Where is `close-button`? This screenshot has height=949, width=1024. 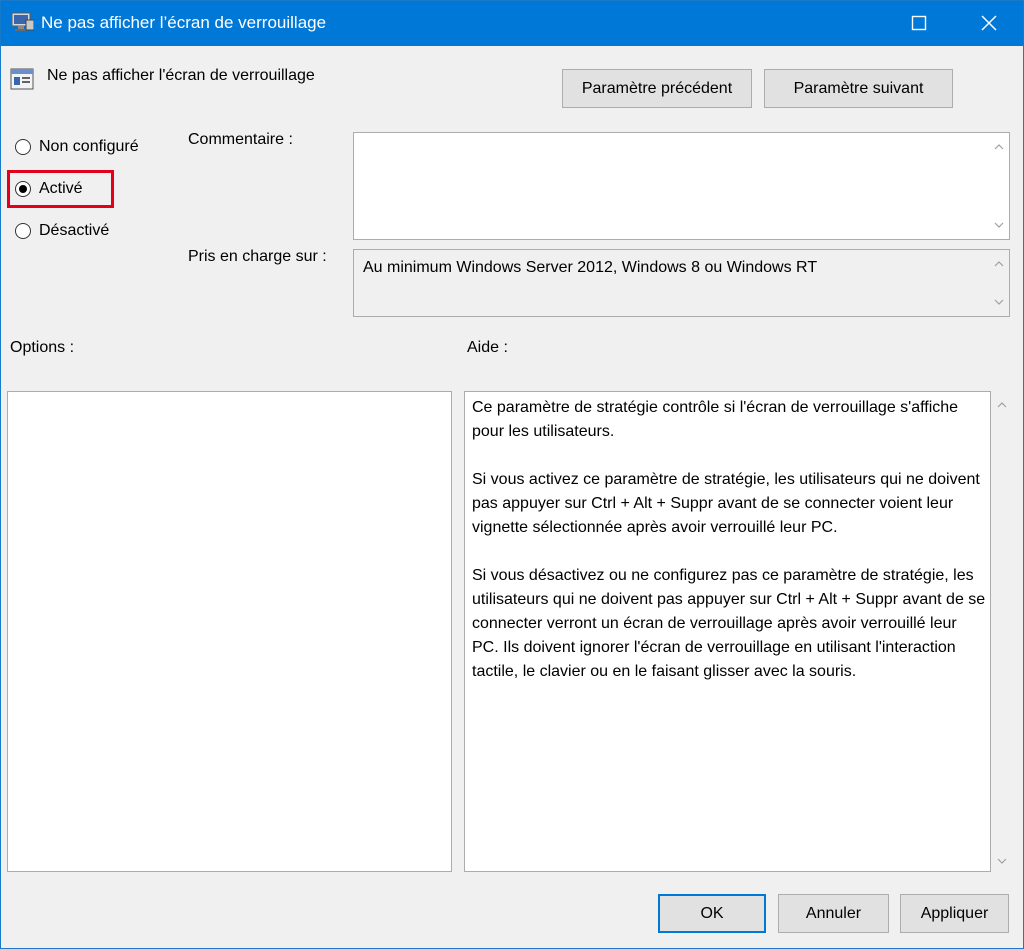 close-button is located at coordinates (989, 23).